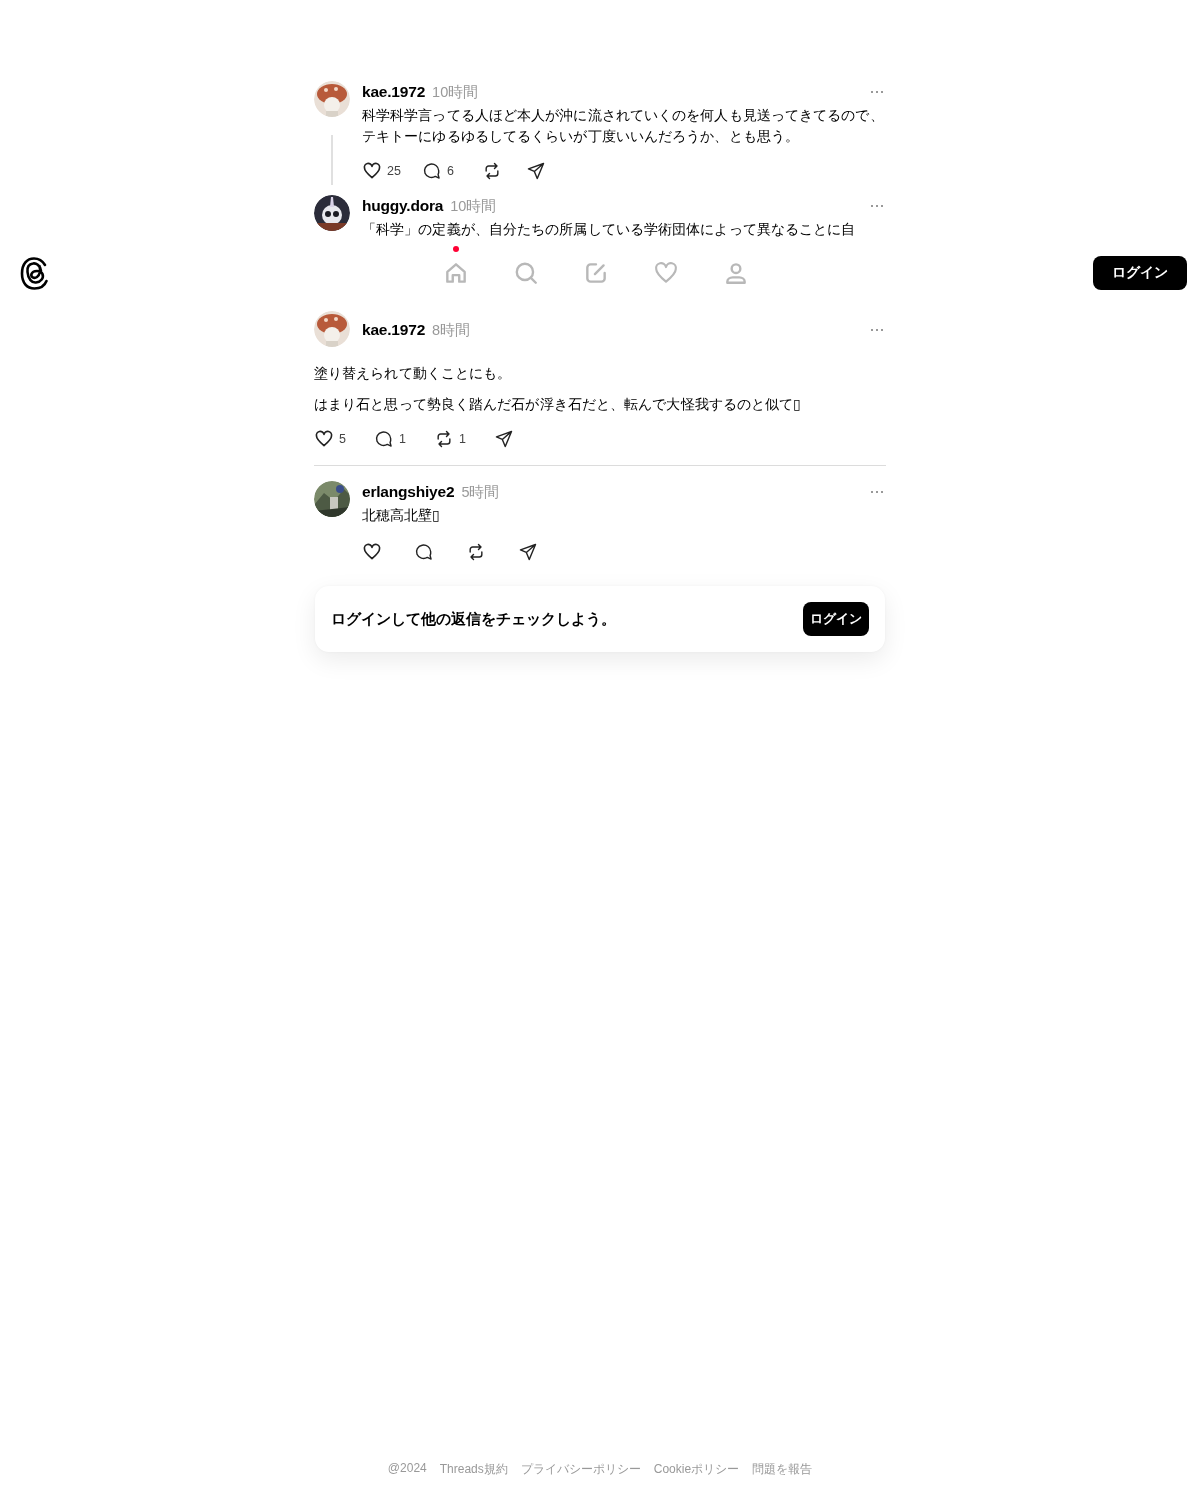  I want to click on repost-button: 1, so click(456, 439).